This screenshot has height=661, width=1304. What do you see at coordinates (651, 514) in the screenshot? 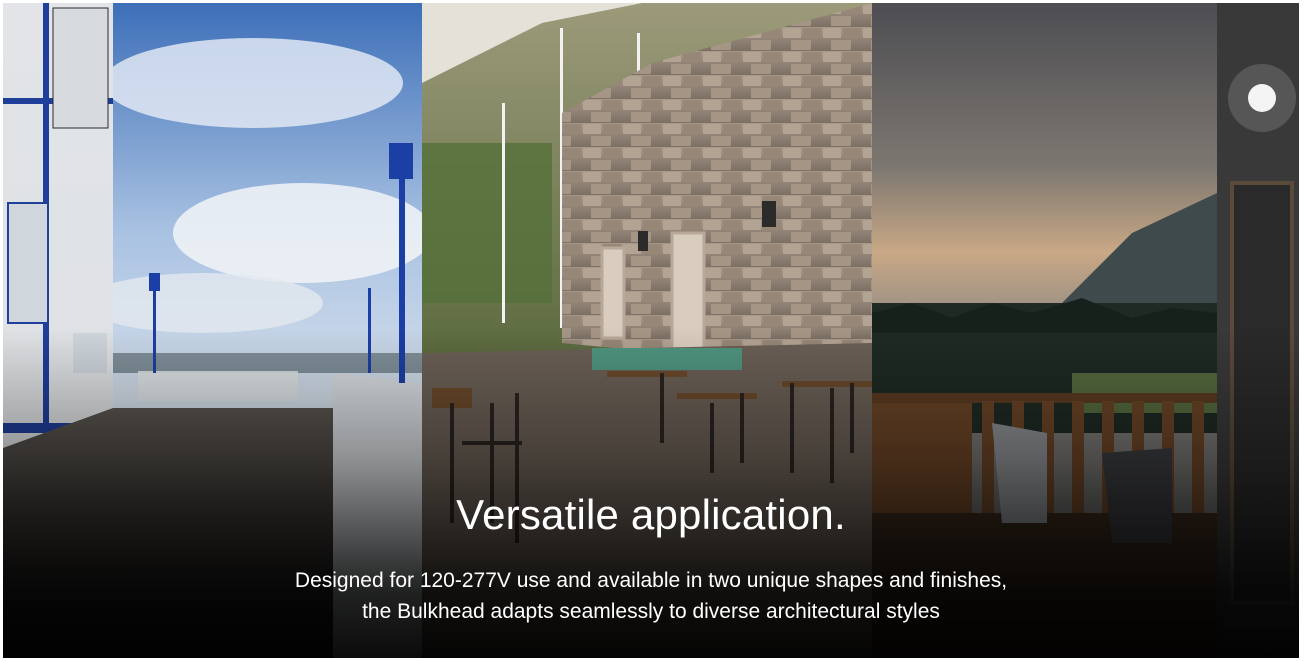
I see `hero-headline: Versatile application.` at bounding box center [651, 514].